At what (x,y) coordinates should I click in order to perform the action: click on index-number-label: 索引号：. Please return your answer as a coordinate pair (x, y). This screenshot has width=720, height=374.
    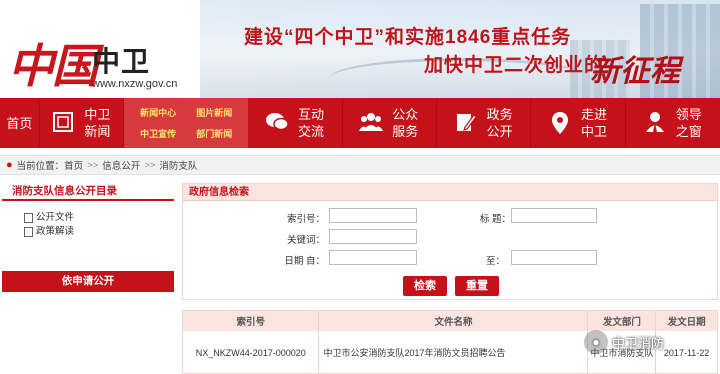
    Looking at the image, I should click on (305, 219).